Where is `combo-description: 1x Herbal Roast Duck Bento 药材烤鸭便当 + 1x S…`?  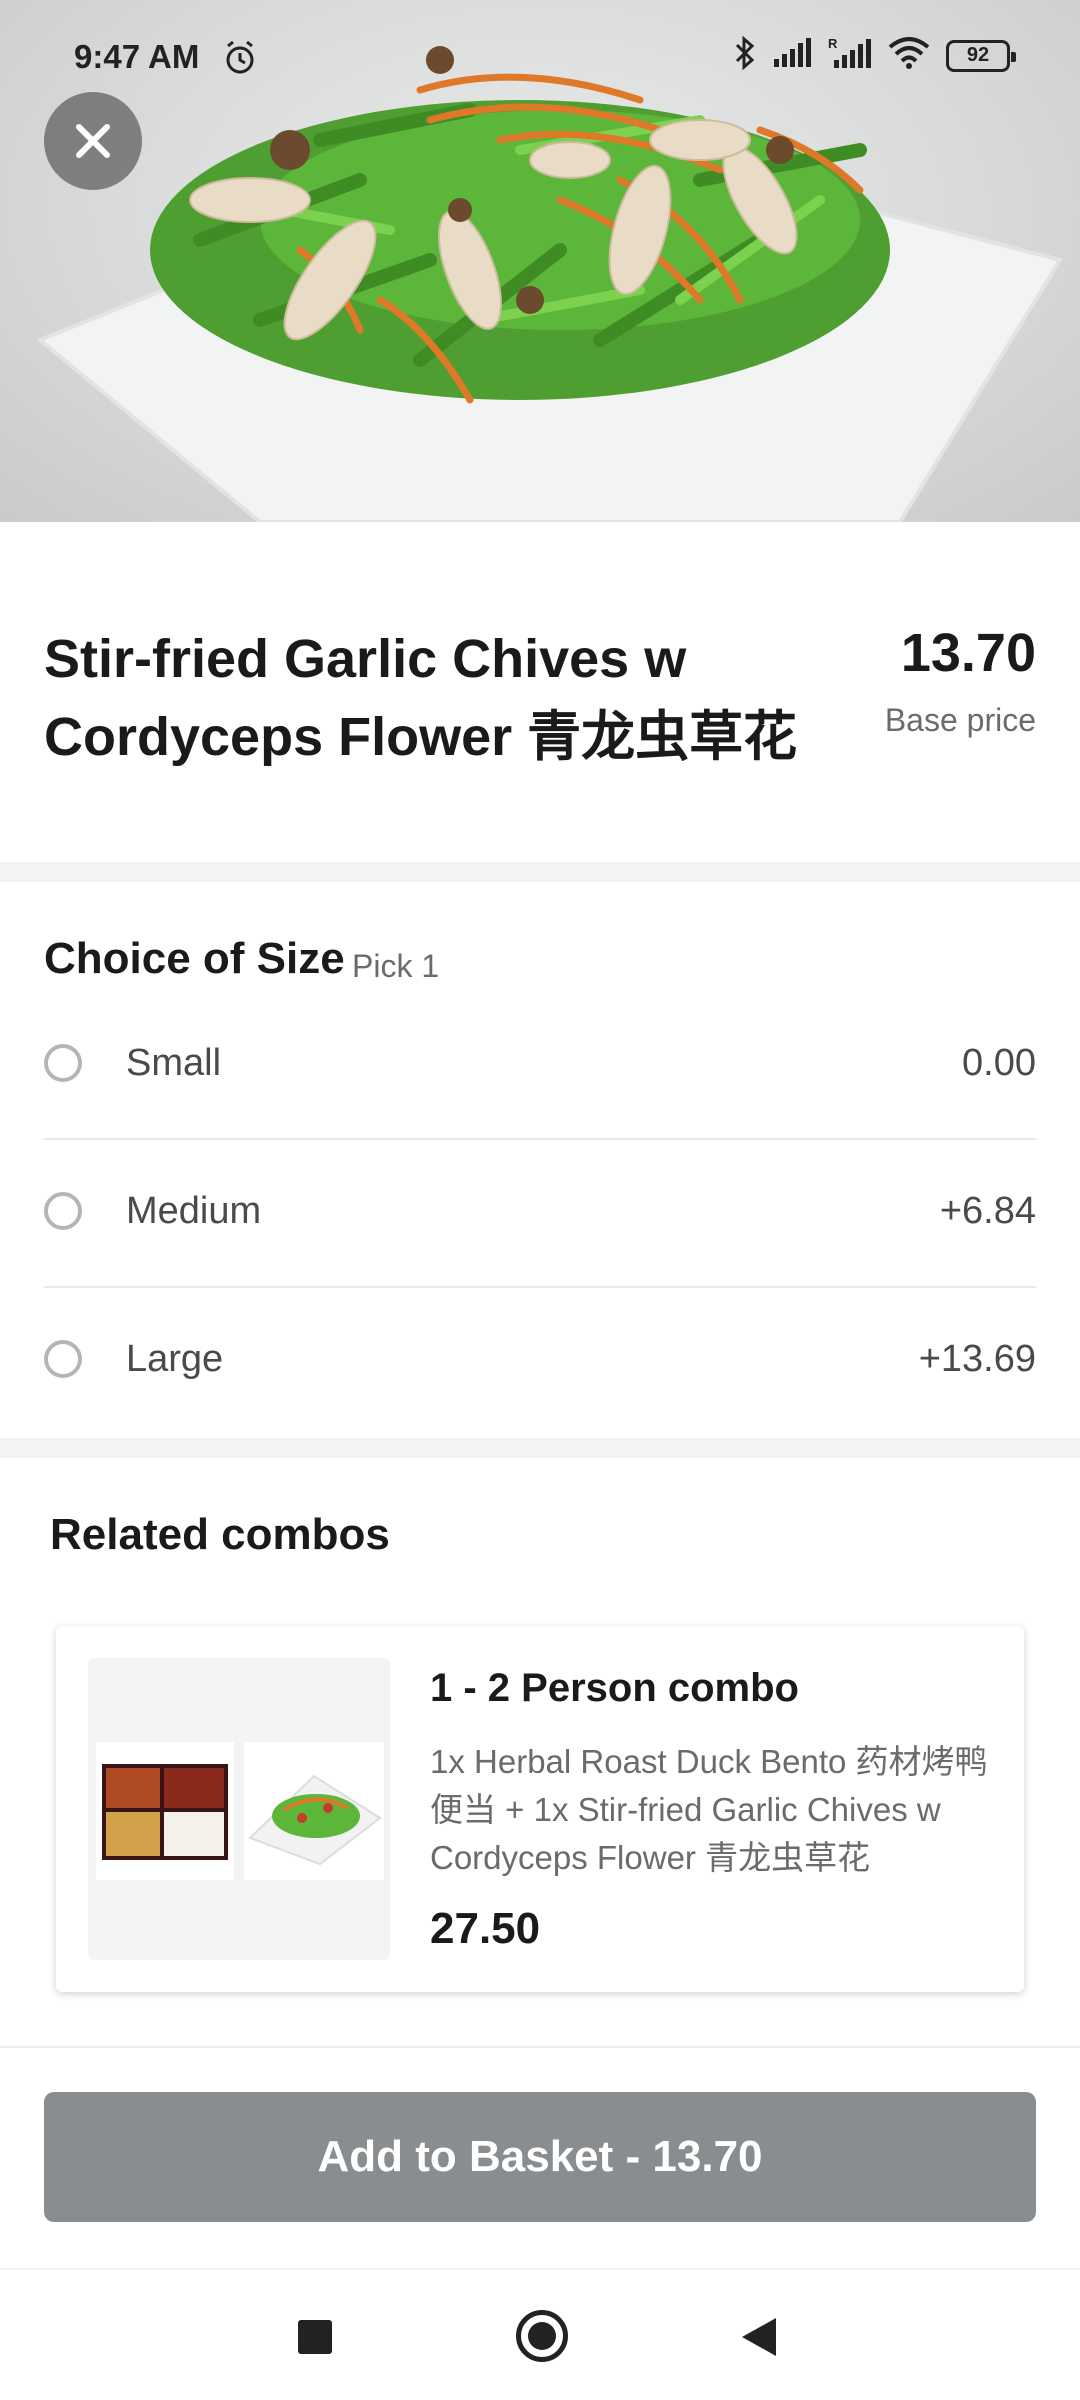 combo-description: 1x Herbal Roast Duck Bento 药材烤鸭便当 + 1x S… is located at coordinates (709, 1809).